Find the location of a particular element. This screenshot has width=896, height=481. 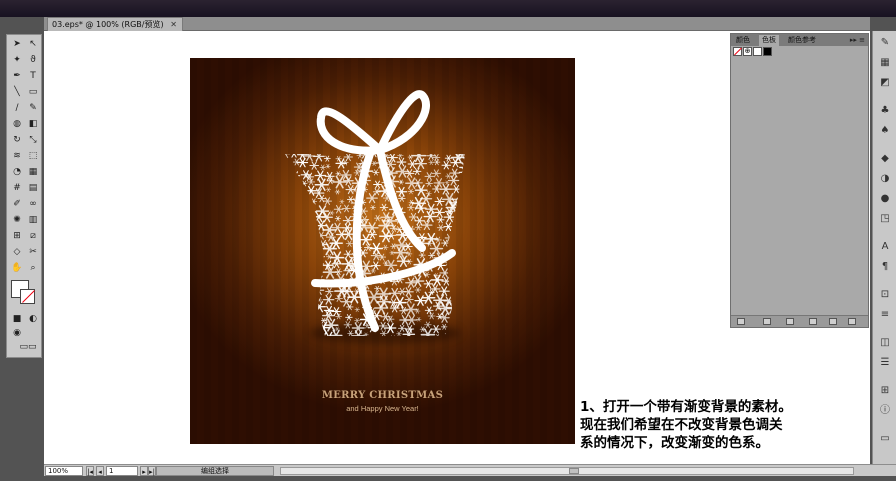

rectangle-tool-icon: ▭ is located at coordinates (33, 92).